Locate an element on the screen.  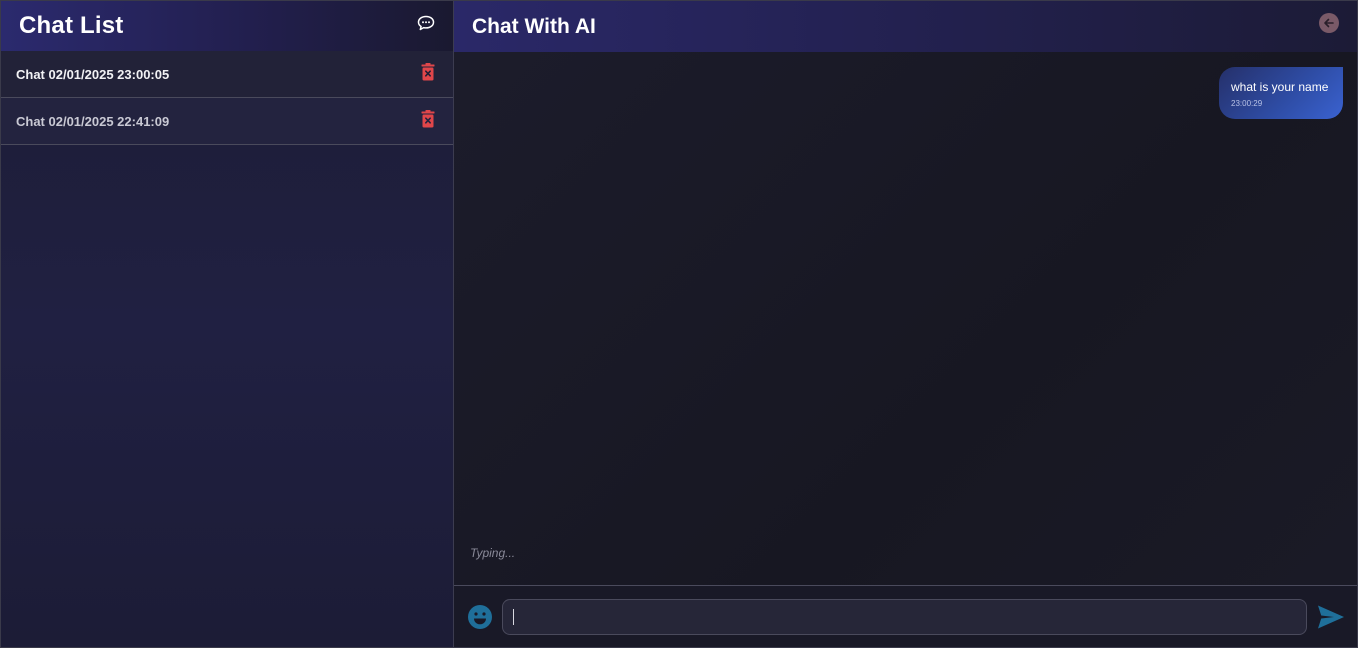
chat-list-item-label: Chat 02/01/2025 23:00:05 is located at coordinates (93, 74).